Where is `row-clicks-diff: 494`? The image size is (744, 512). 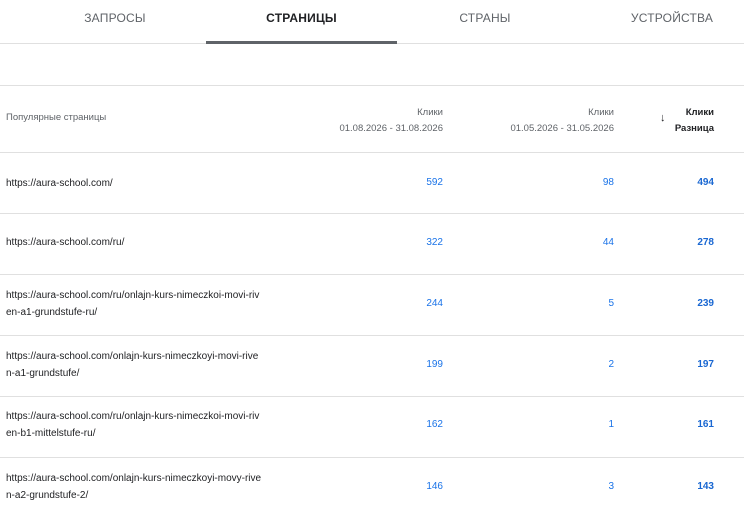 row-clicks-diff: 494 is located at coordinates (705, 182).